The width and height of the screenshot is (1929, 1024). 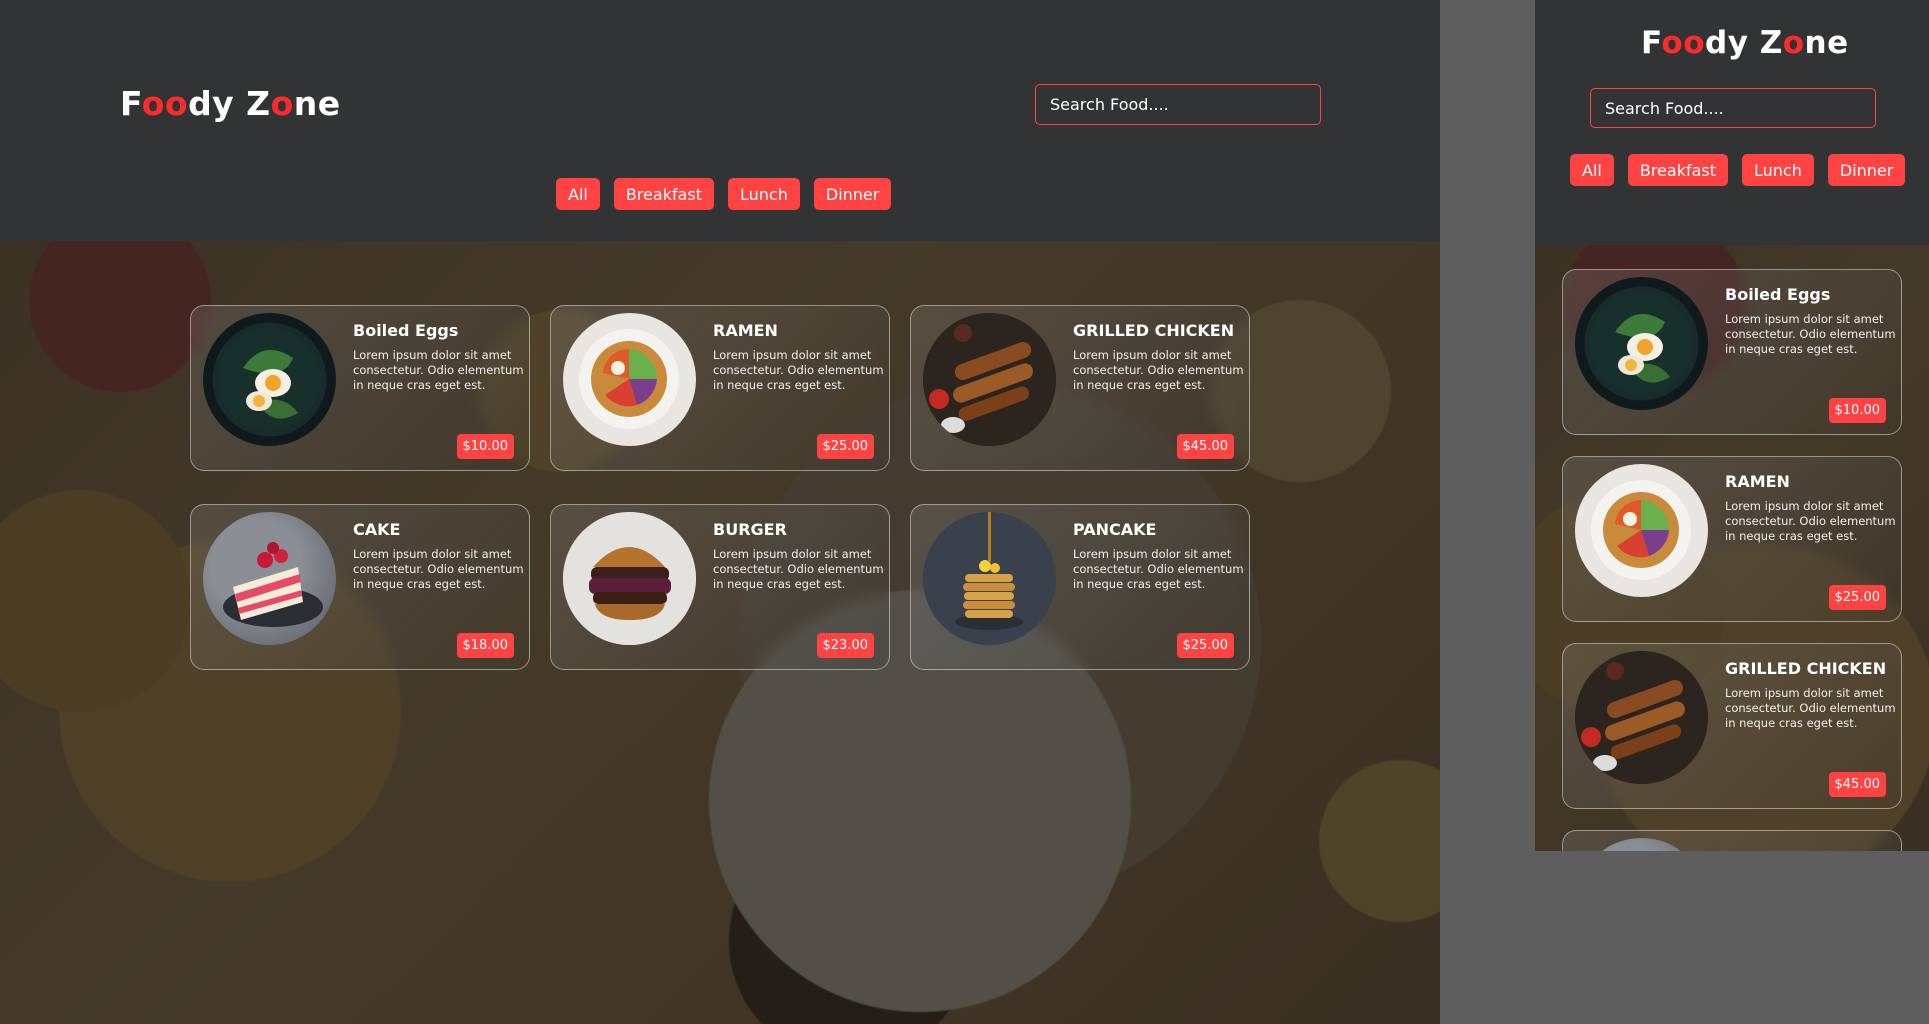 I want to click on burger-image, so click(x=629, y=578).